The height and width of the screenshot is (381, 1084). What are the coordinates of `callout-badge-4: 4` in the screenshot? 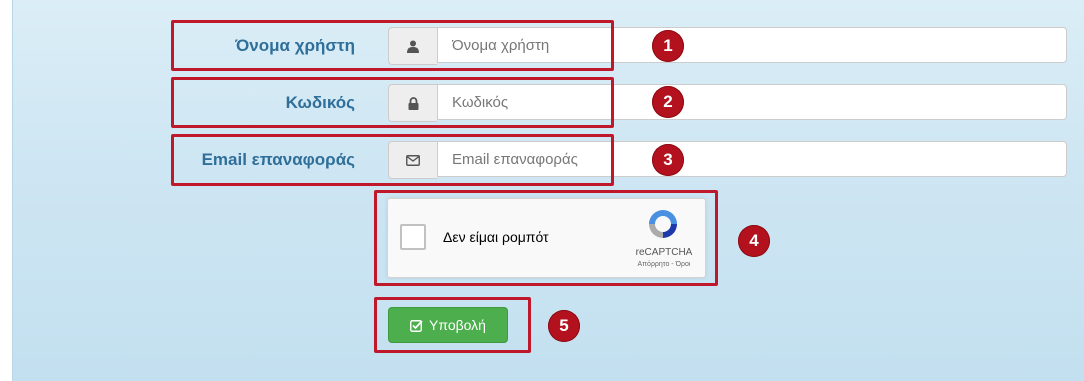 It's located at (754, 241).